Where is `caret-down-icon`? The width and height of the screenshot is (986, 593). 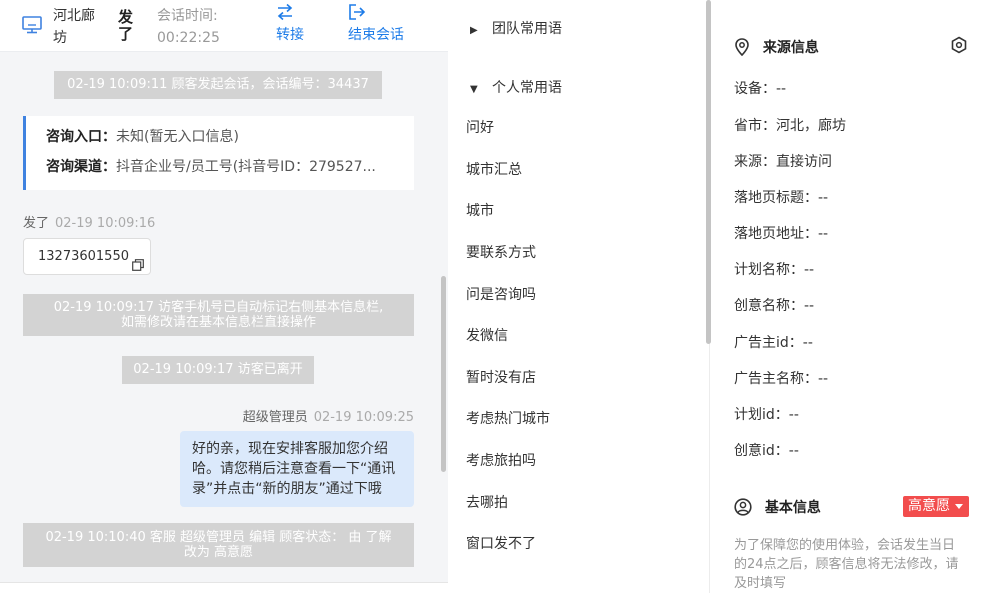 caret-down-icon is located at coordinates (959, 506).